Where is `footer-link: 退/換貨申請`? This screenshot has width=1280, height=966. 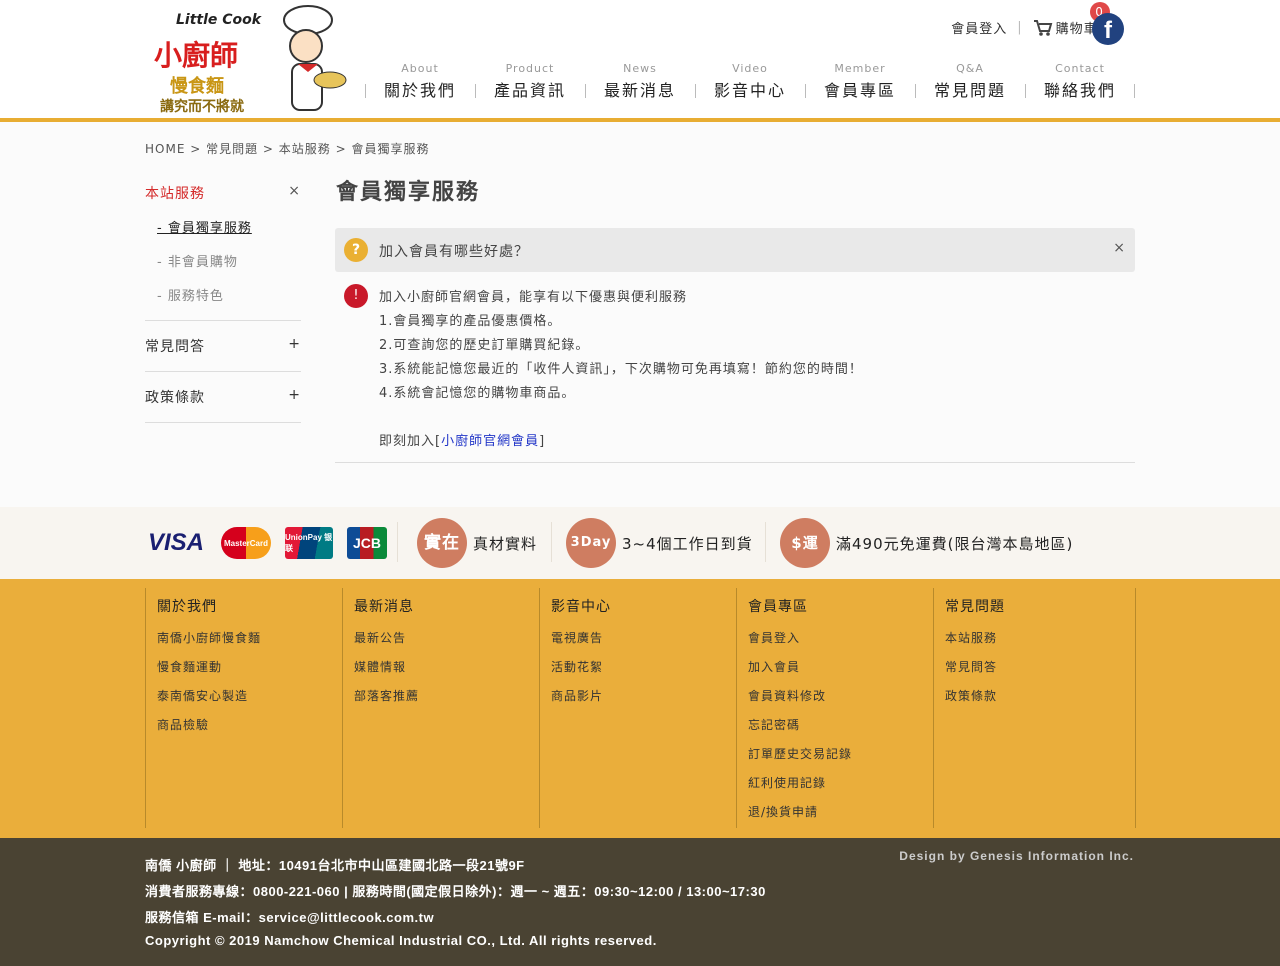 footer-link: 退/換貨申請 is located at coordinates (840, 812).